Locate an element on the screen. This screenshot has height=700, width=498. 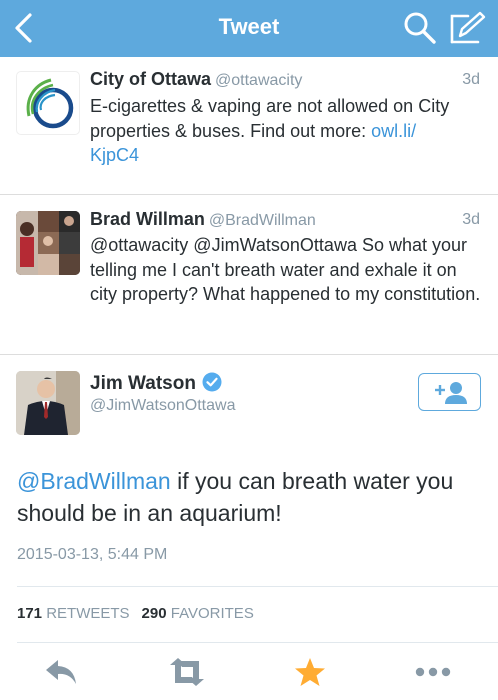
reply-icon is located at coordinates (62, 672).